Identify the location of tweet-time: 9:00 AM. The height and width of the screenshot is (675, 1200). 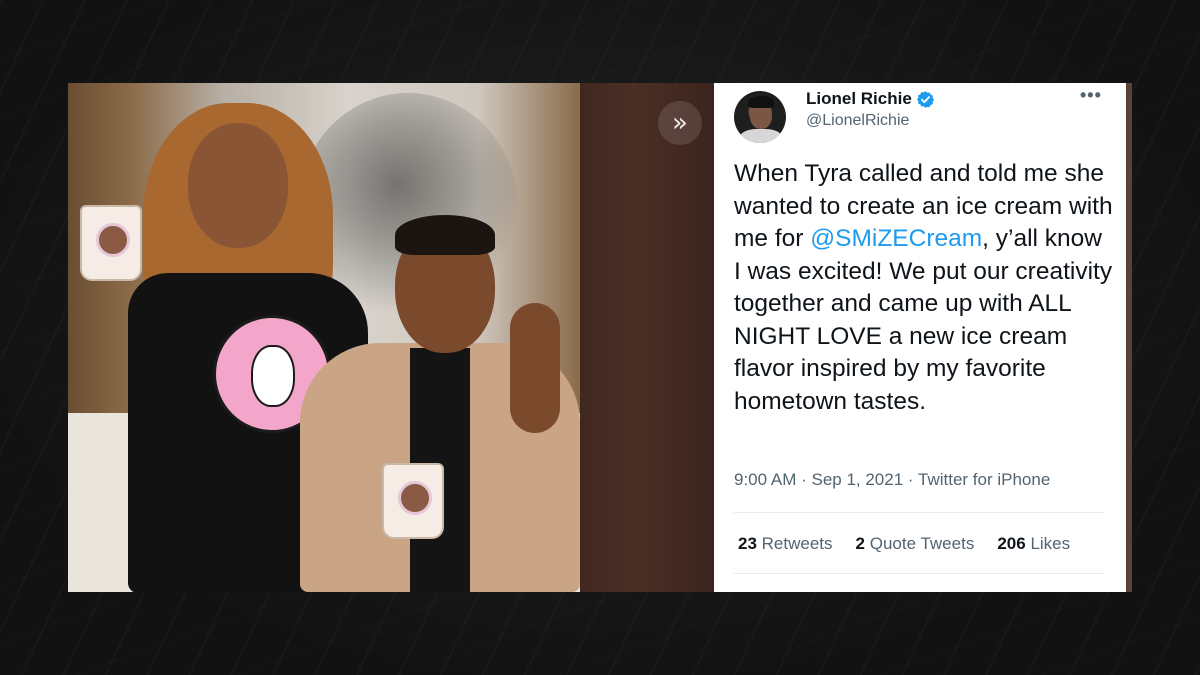
(765, 479).